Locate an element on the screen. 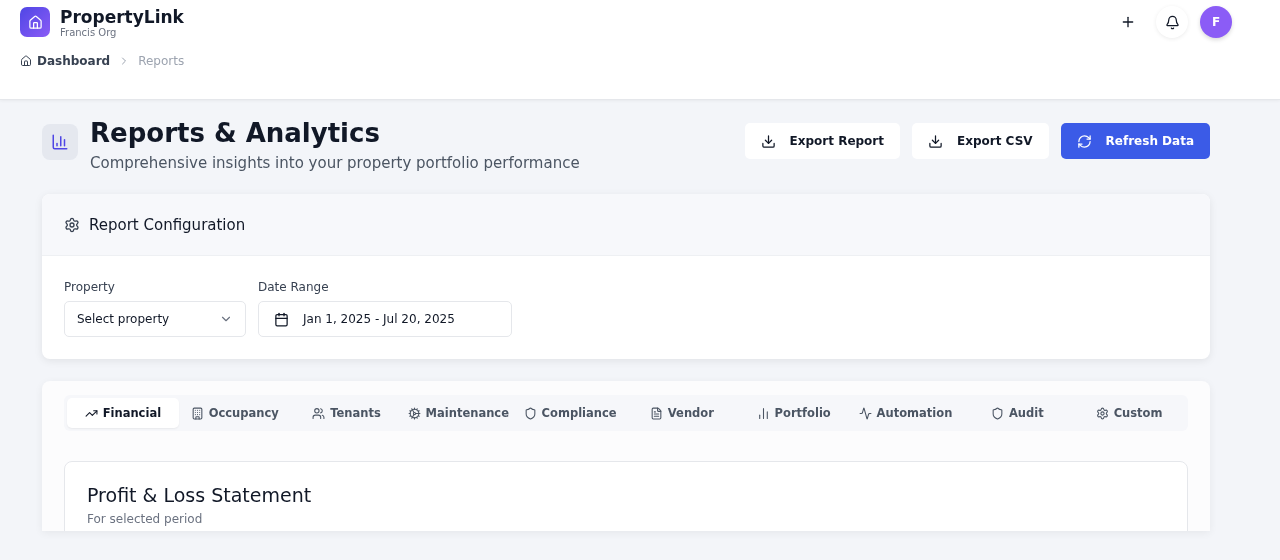  calendar-icon is located at coordinates (281, 319).